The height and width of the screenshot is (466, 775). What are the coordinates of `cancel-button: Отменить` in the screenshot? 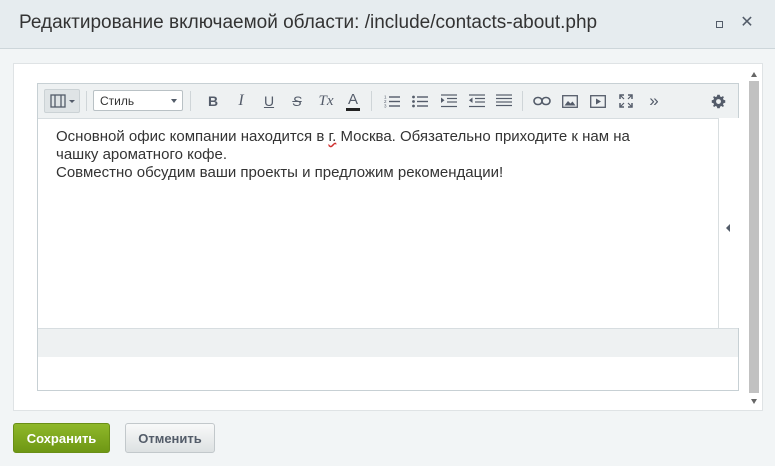 It's located at (170, 438).